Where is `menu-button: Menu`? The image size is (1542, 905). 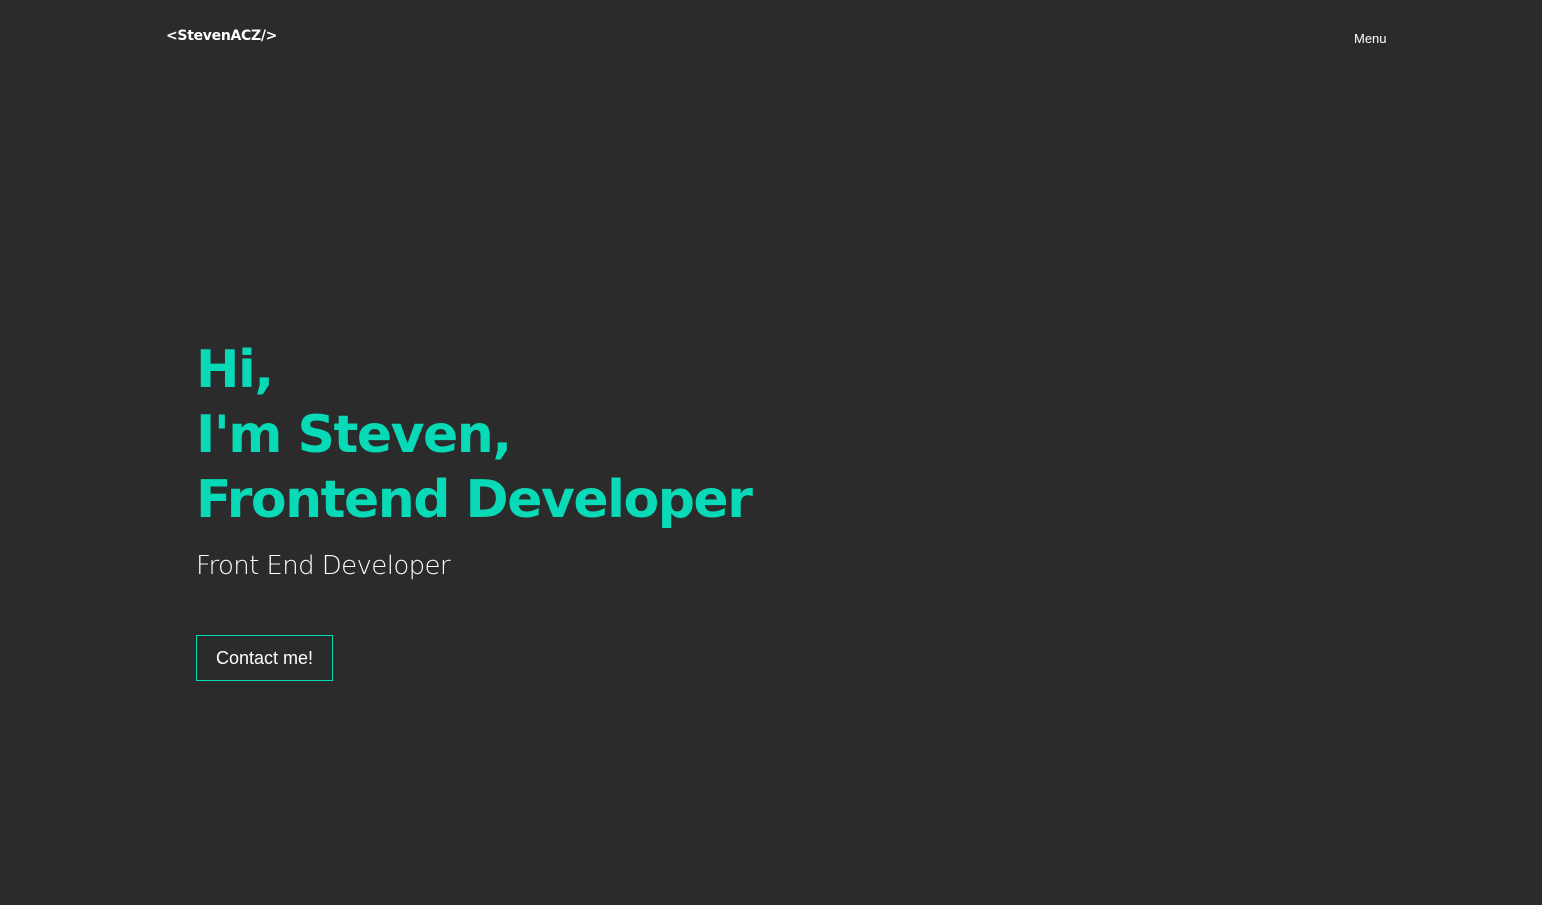
menu-button: Menu is located at coordinates (1370, 38).